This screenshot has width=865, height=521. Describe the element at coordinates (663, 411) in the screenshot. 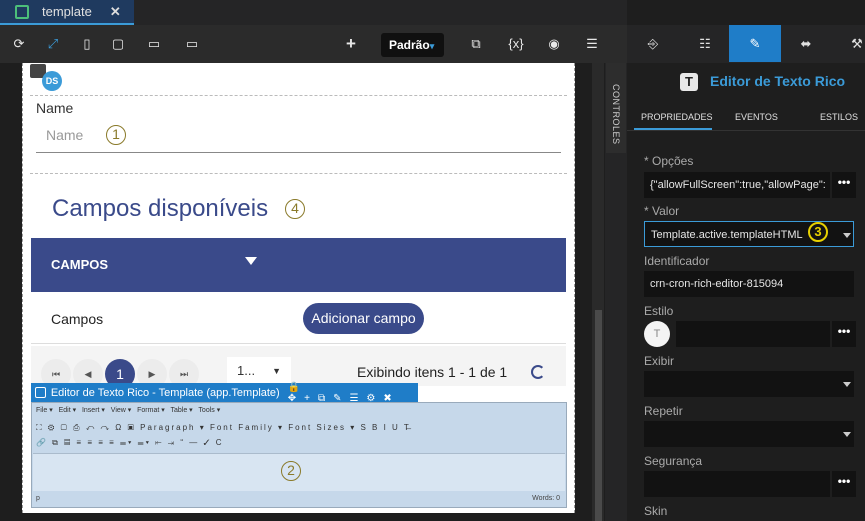

I see `repetir-label: Repetir` at that location.